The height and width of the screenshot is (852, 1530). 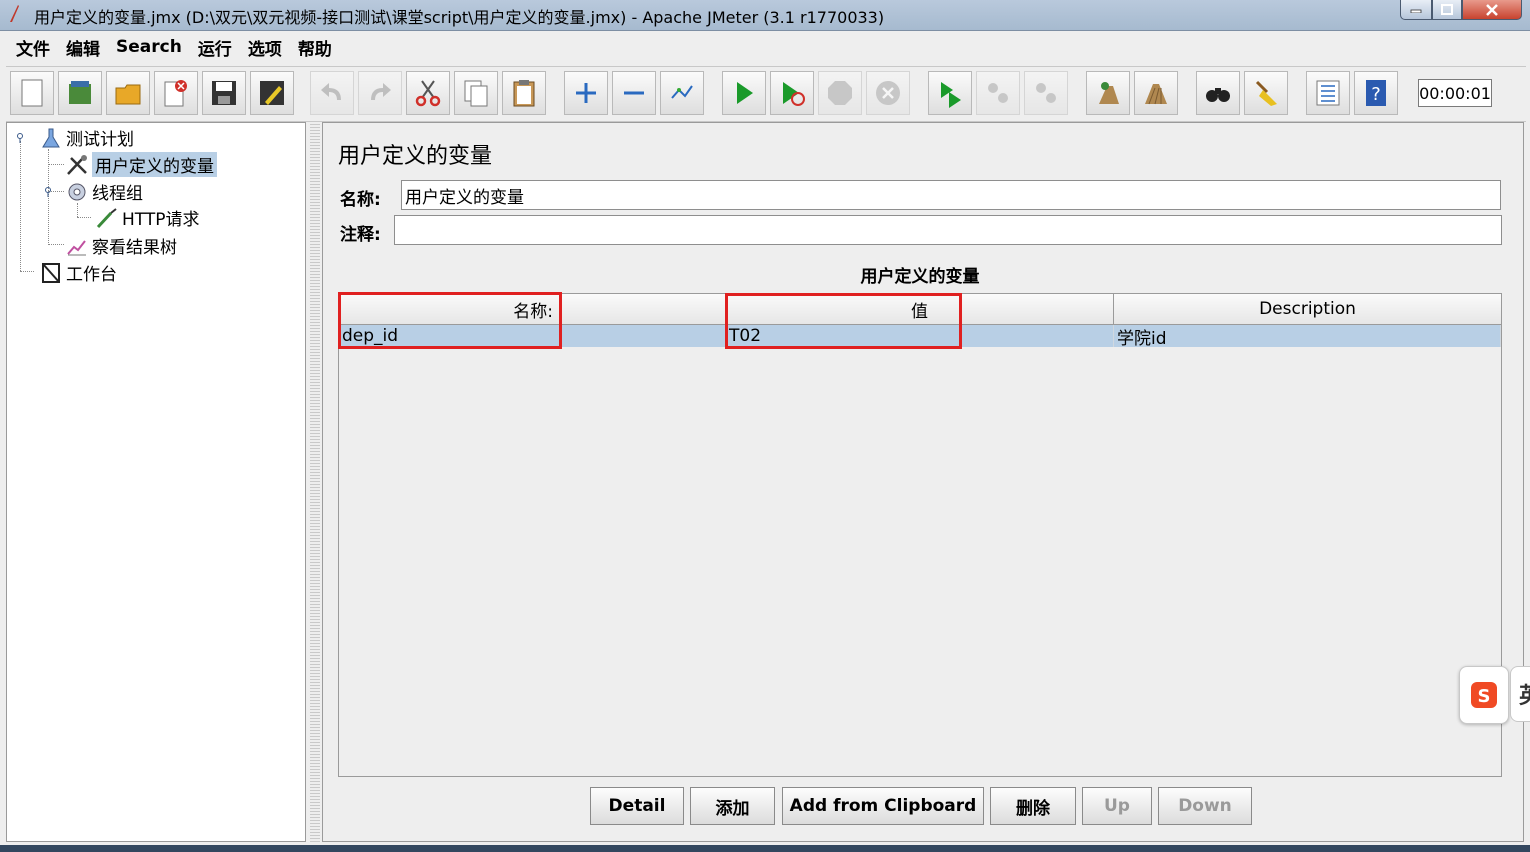 What do you see at coordinates (948, 230) in the screenshot?
I see `comment-field` at bounding box center [948, 230].